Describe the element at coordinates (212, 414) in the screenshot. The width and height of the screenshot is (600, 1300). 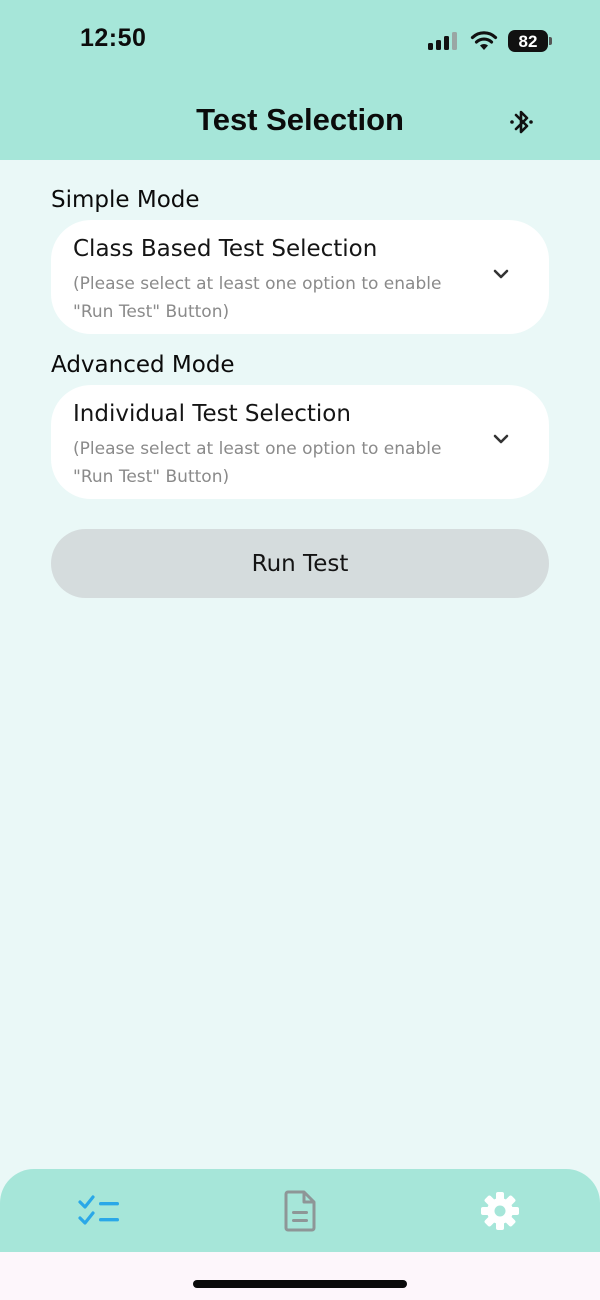
I see `select-title: Individual Test Selection` at that location.